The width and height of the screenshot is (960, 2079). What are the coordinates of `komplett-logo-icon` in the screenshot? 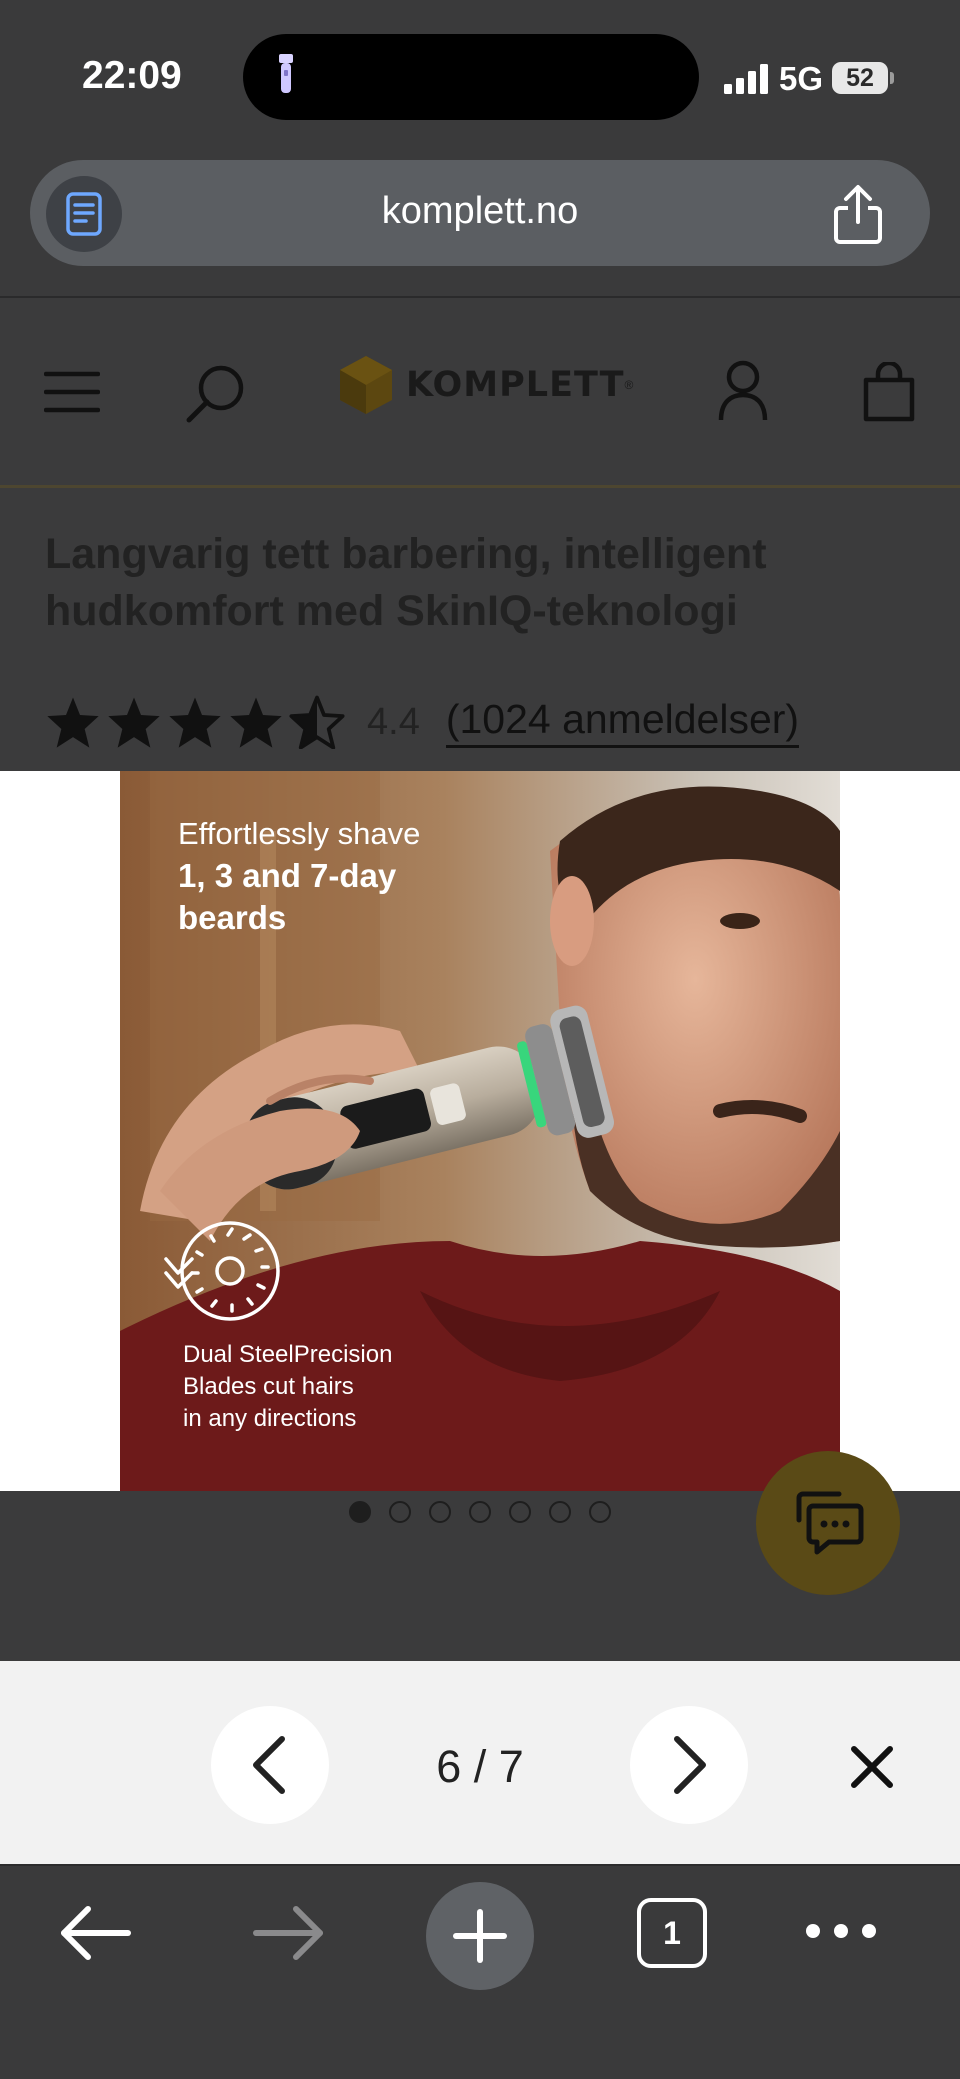 It's located at (366, 385).